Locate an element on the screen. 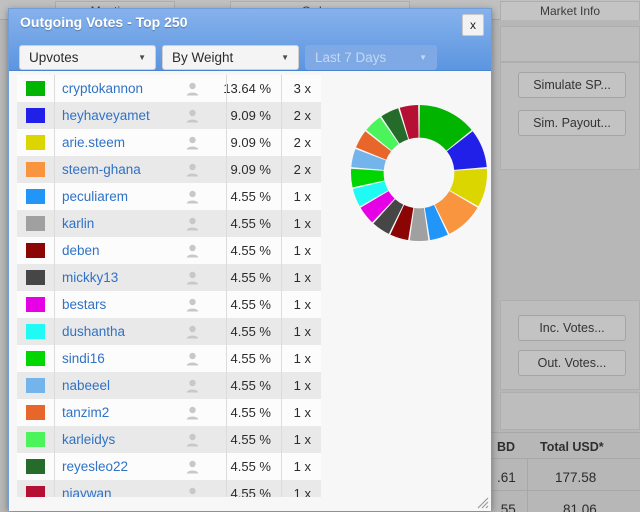 This screenshot has width=640, height=512. account-name-link: peculiarem is located at coordinates (95, 196).